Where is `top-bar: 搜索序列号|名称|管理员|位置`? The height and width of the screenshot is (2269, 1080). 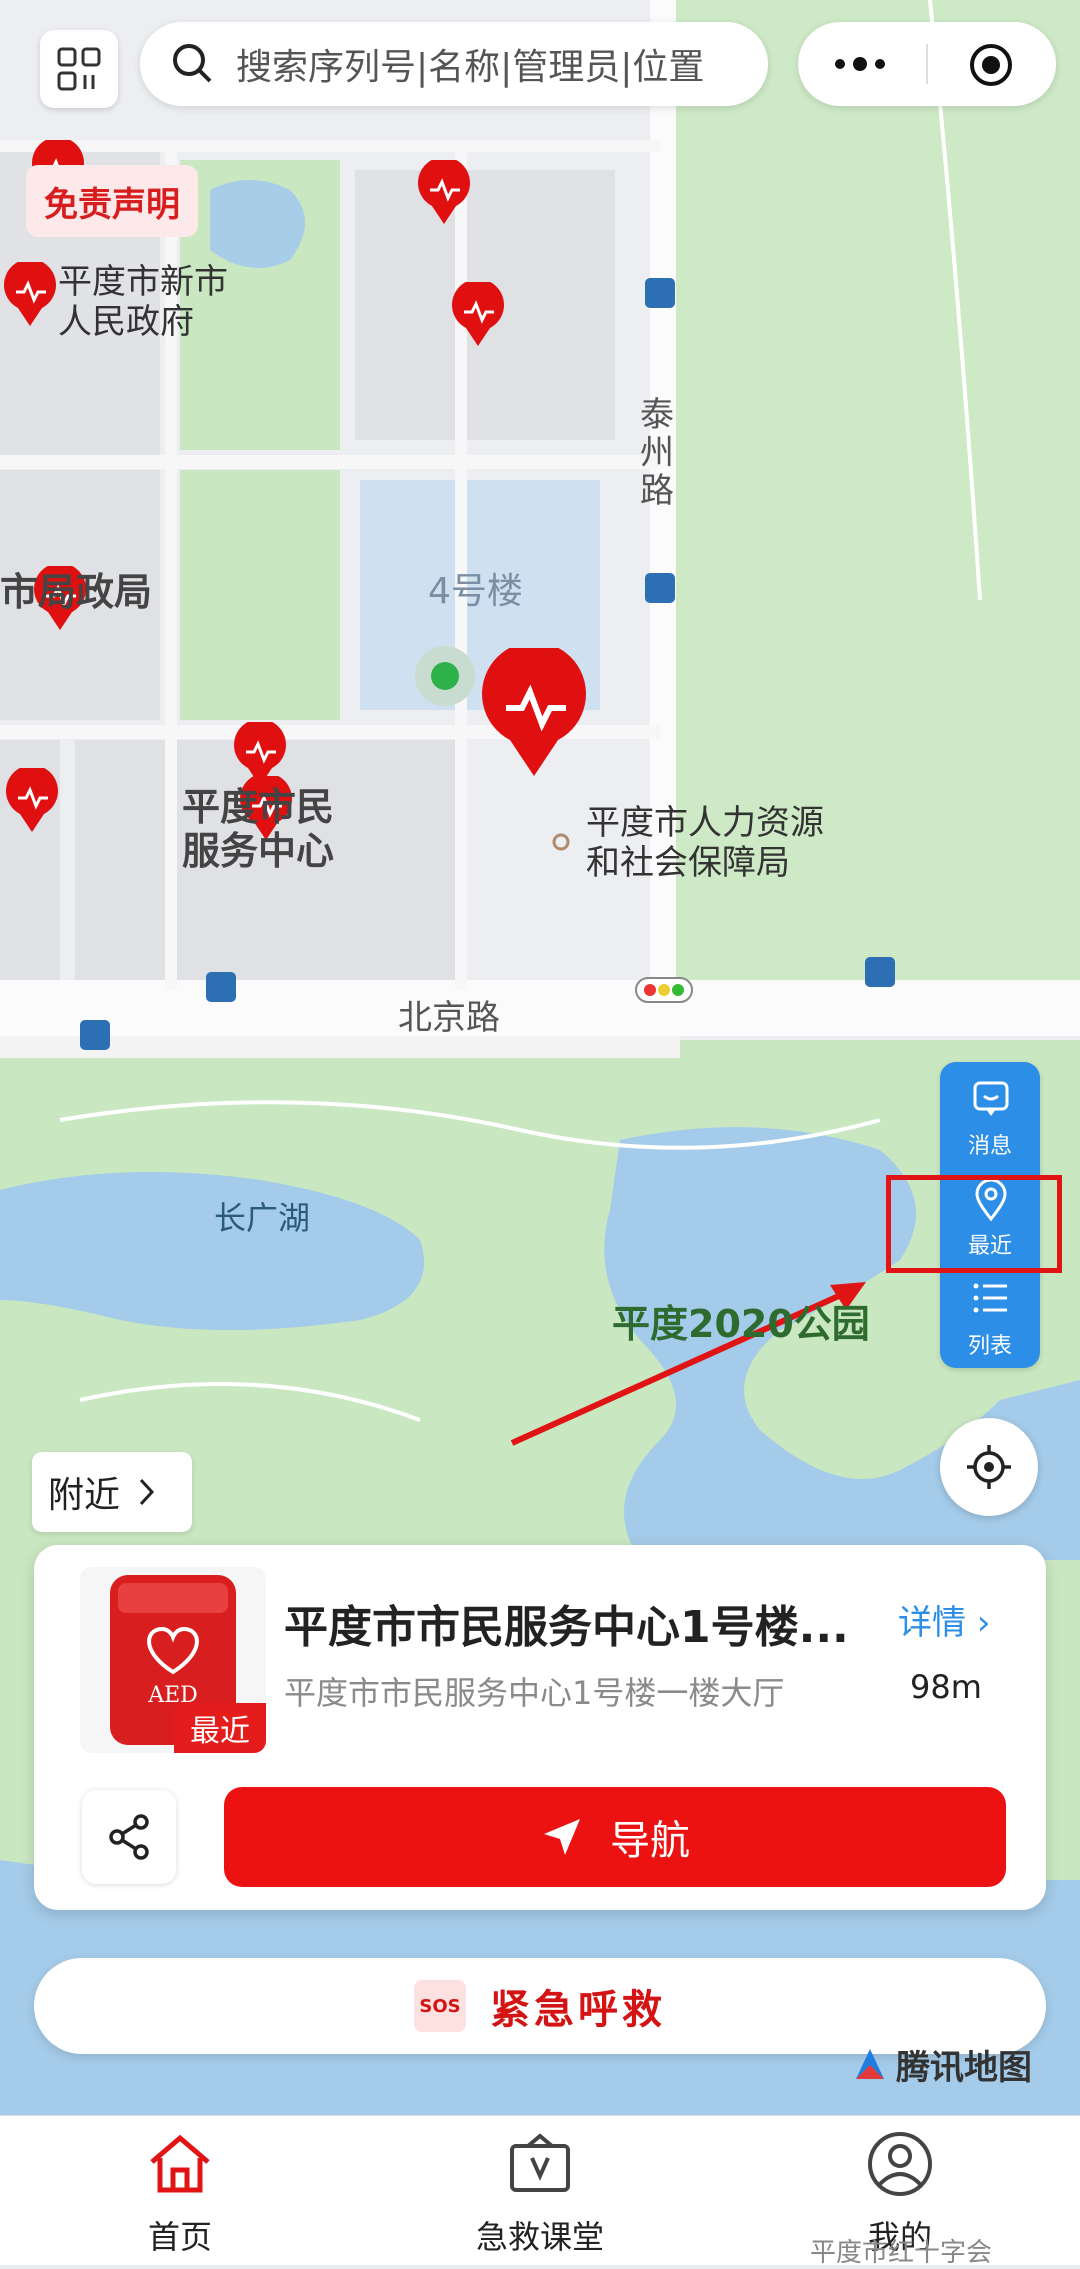 top-bar: 搜索序列号|名称|管理员|位置 is located at coordinates (540, 65).